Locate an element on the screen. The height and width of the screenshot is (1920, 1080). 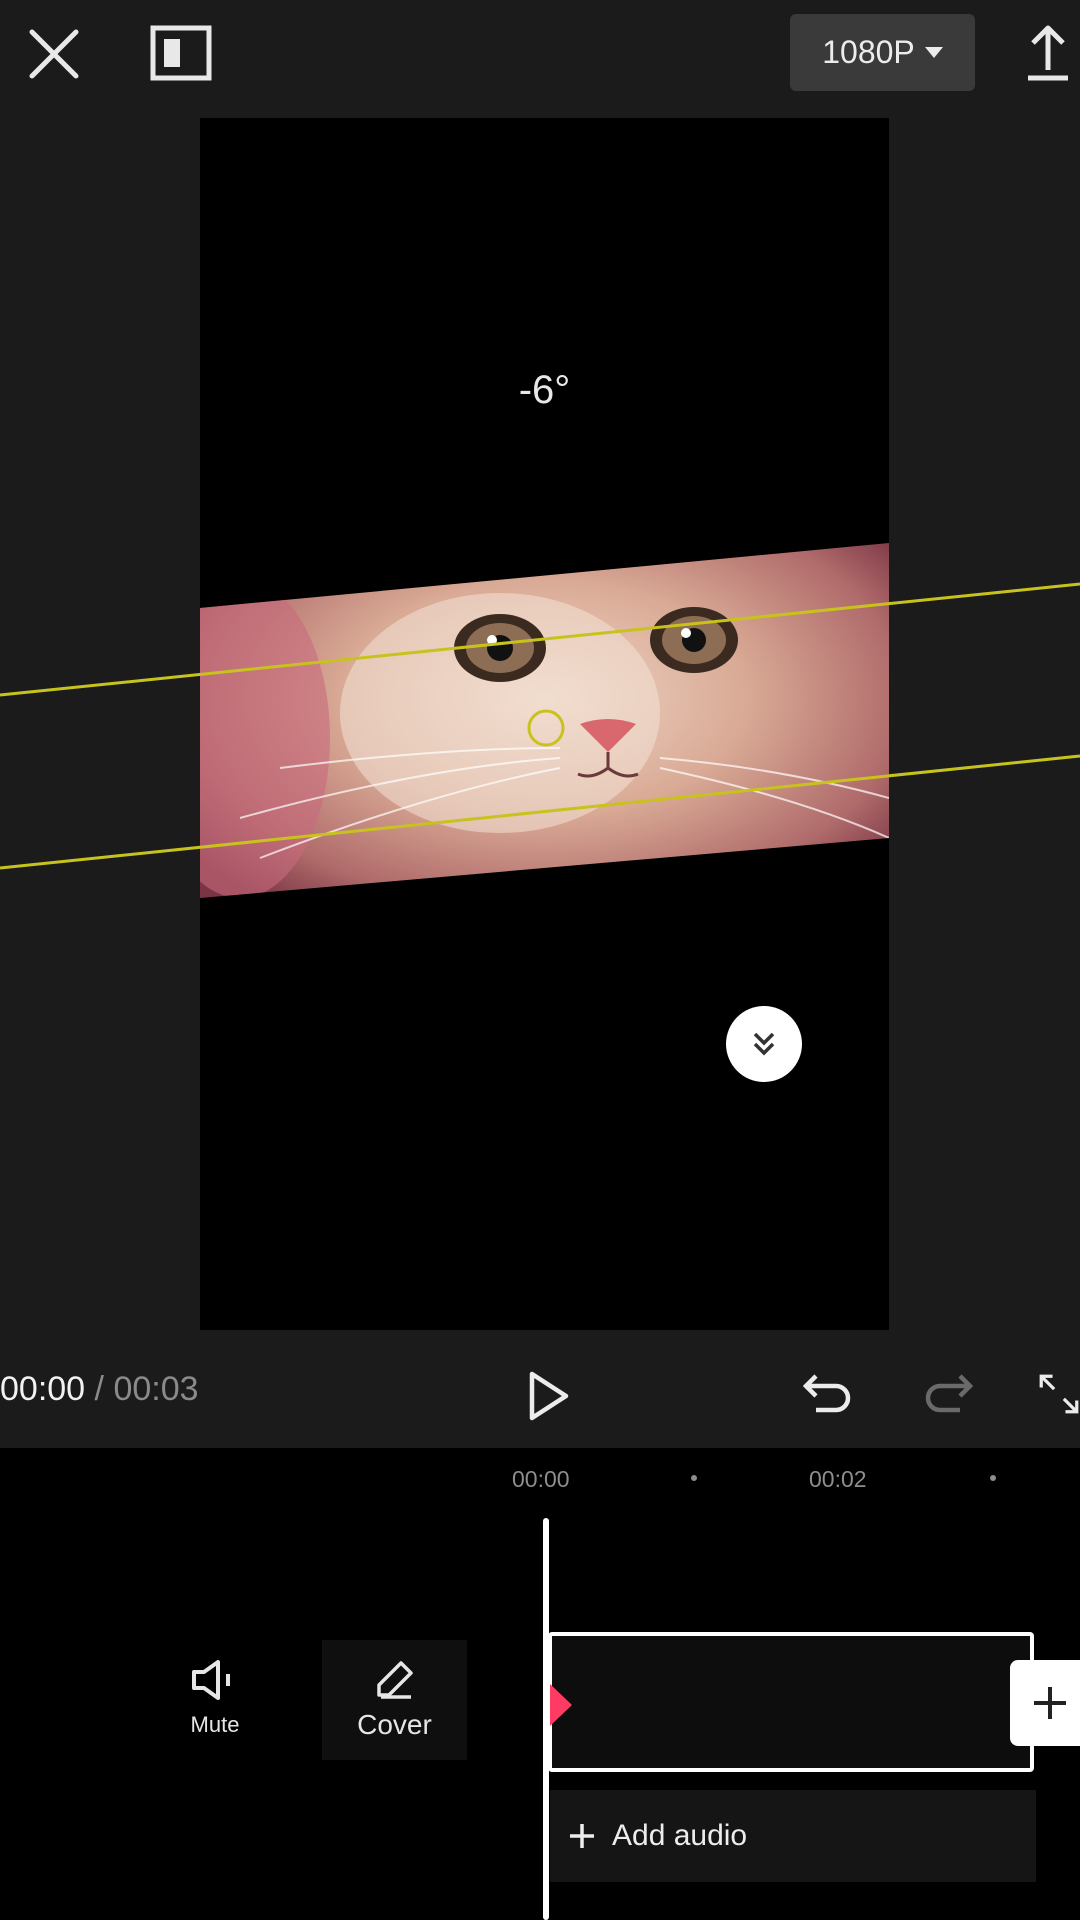
timecode: 00:00 / 00:03 is located at coordinates (99, 1389).